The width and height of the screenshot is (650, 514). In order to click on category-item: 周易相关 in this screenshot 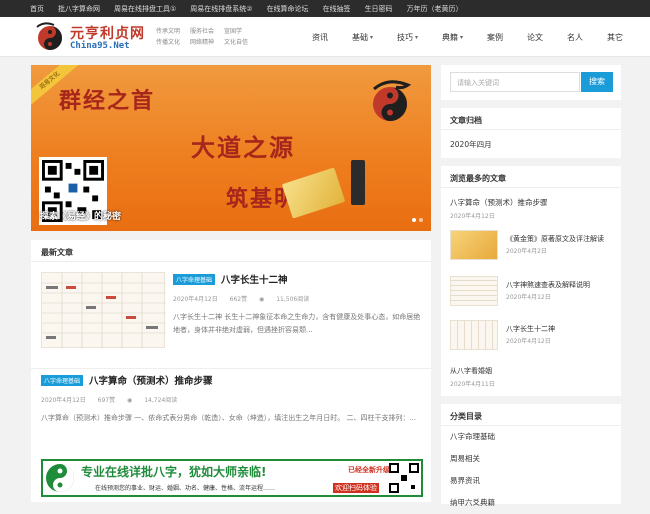, I will do `click(531, 459)`.